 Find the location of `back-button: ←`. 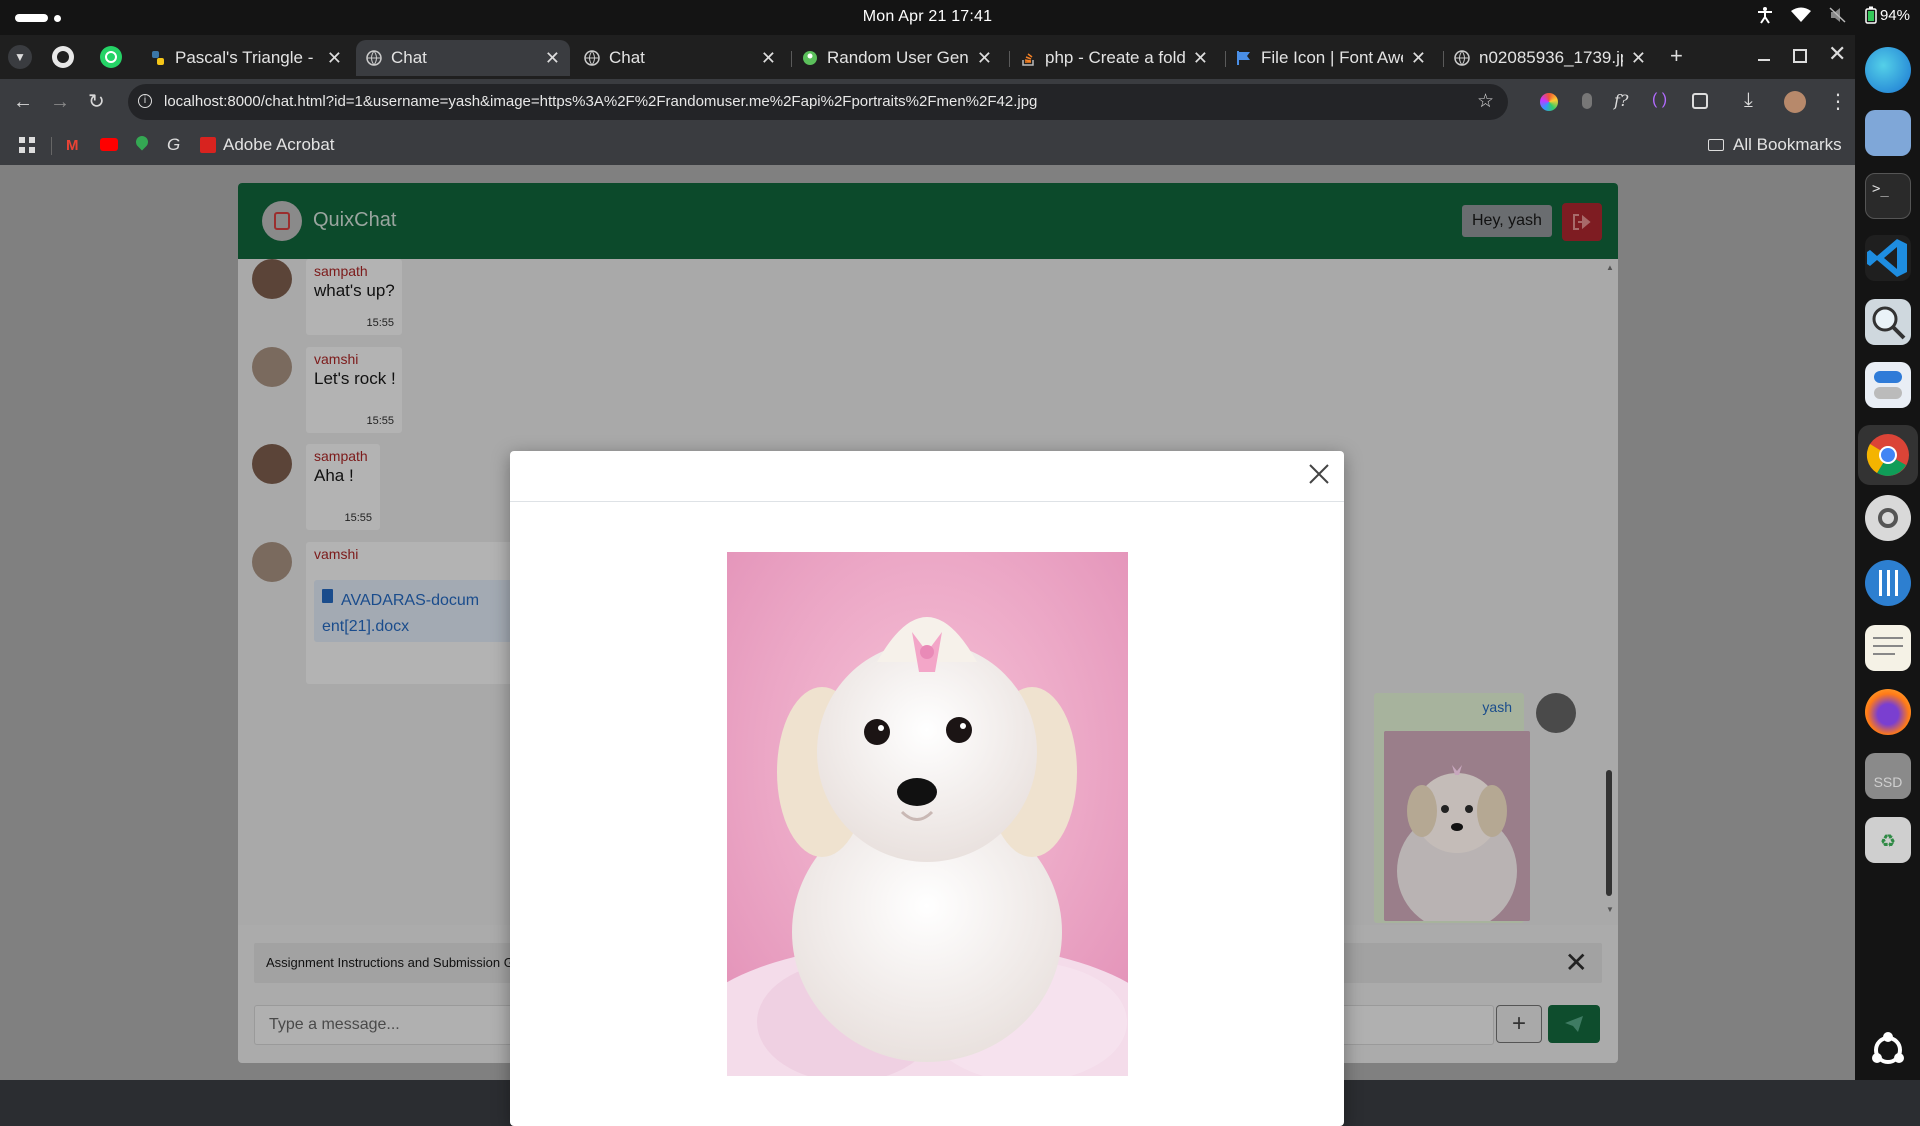

back-button: ← is located at coordinates (23, 102).